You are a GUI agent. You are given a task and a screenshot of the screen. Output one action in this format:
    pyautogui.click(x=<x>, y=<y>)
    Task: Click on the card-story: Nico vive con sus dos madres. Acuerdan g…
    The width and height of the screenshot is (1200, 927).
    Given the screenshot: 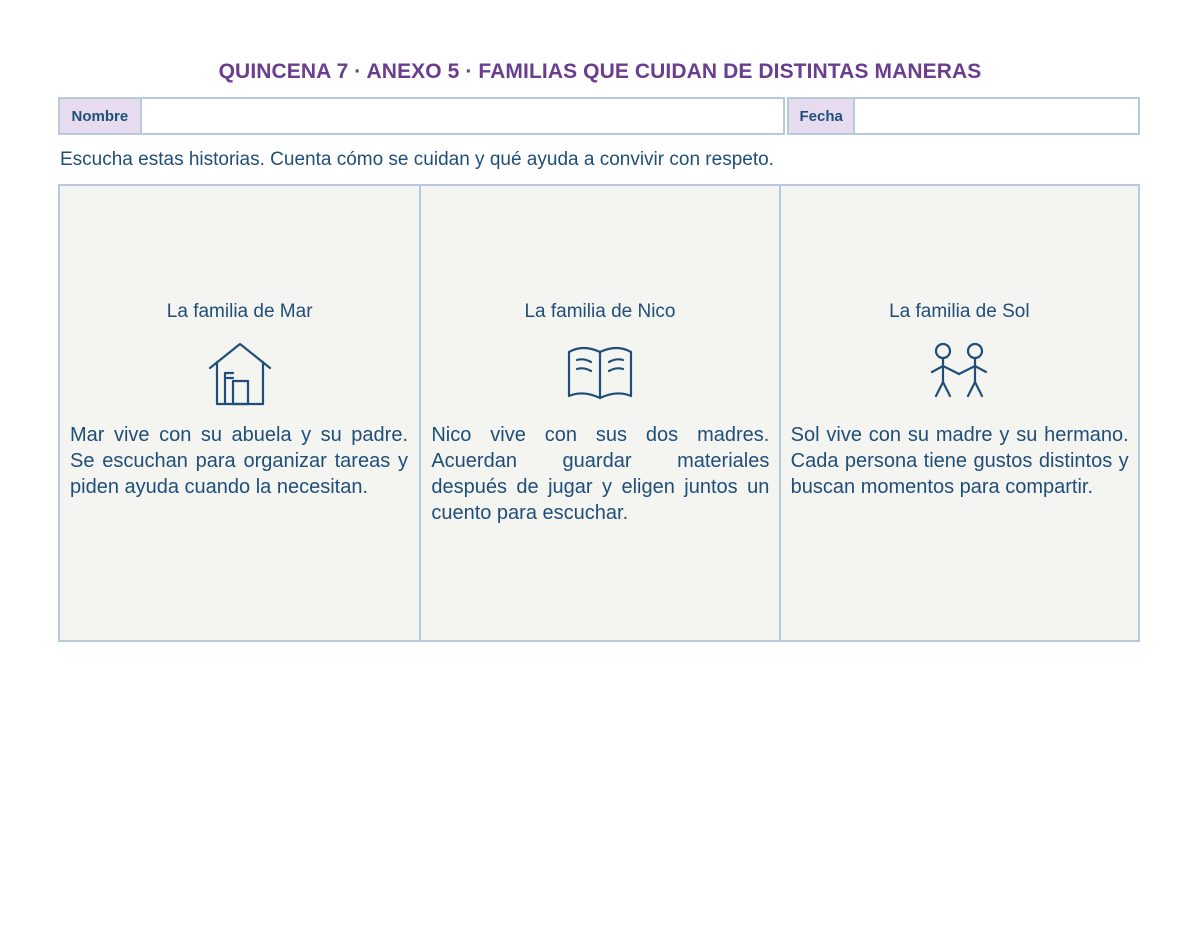 What is the action you would take?
    pyautogui.click(x=600, y=474)
    